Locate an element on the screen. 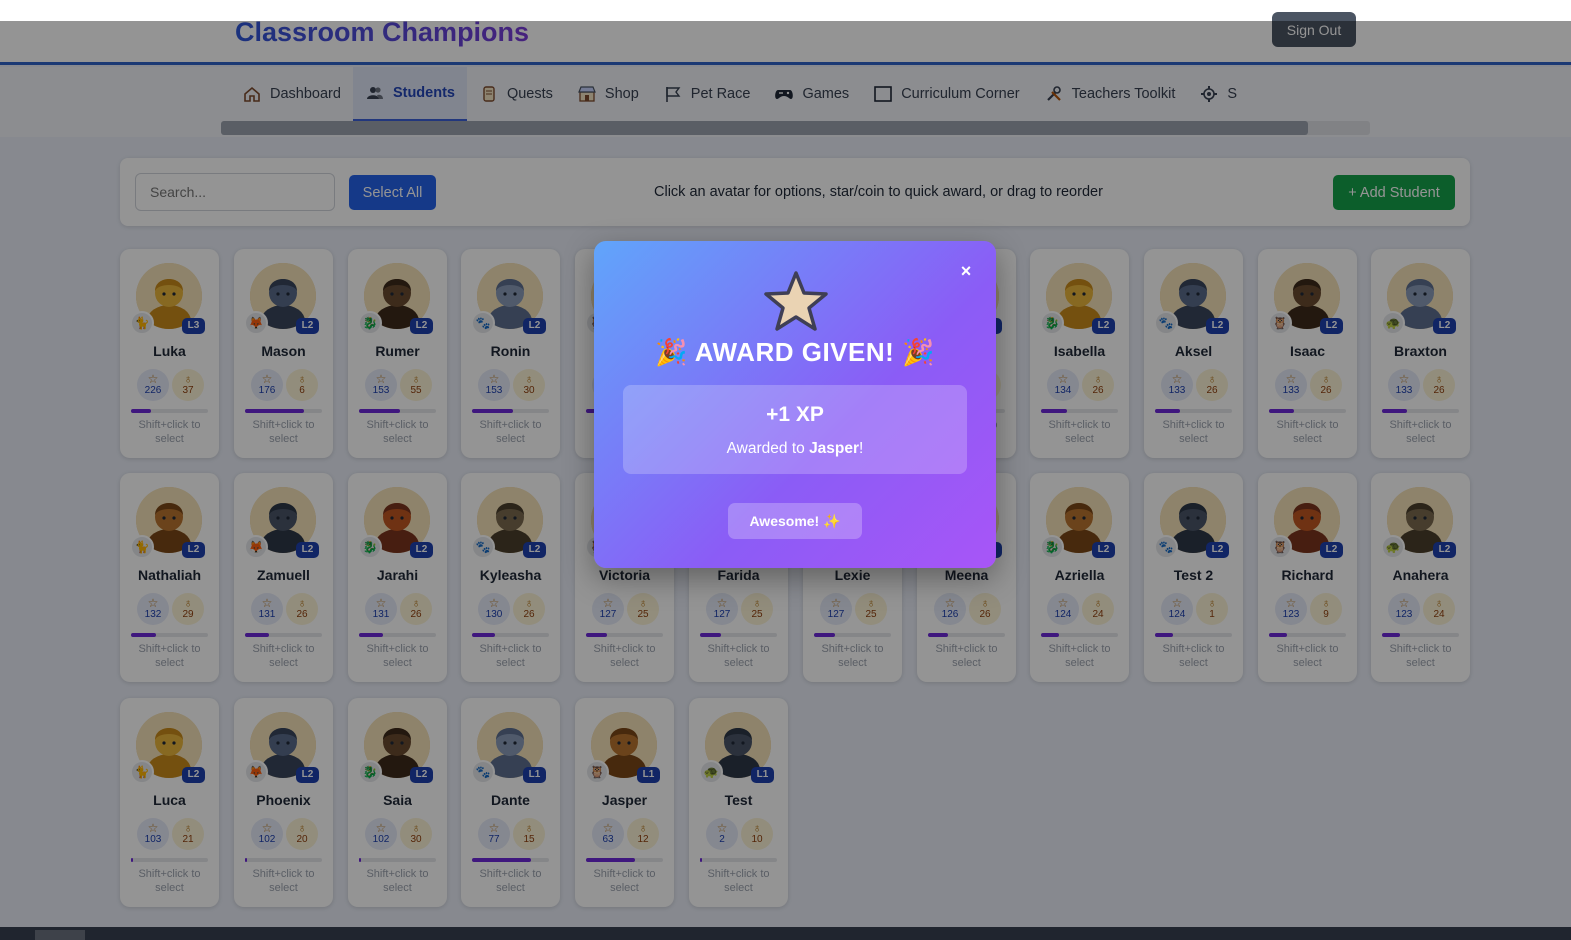 Image resolution: width=1571 pixels, height=940 pixels. award-amount: +1 XP is located at coordinates (795, 414).